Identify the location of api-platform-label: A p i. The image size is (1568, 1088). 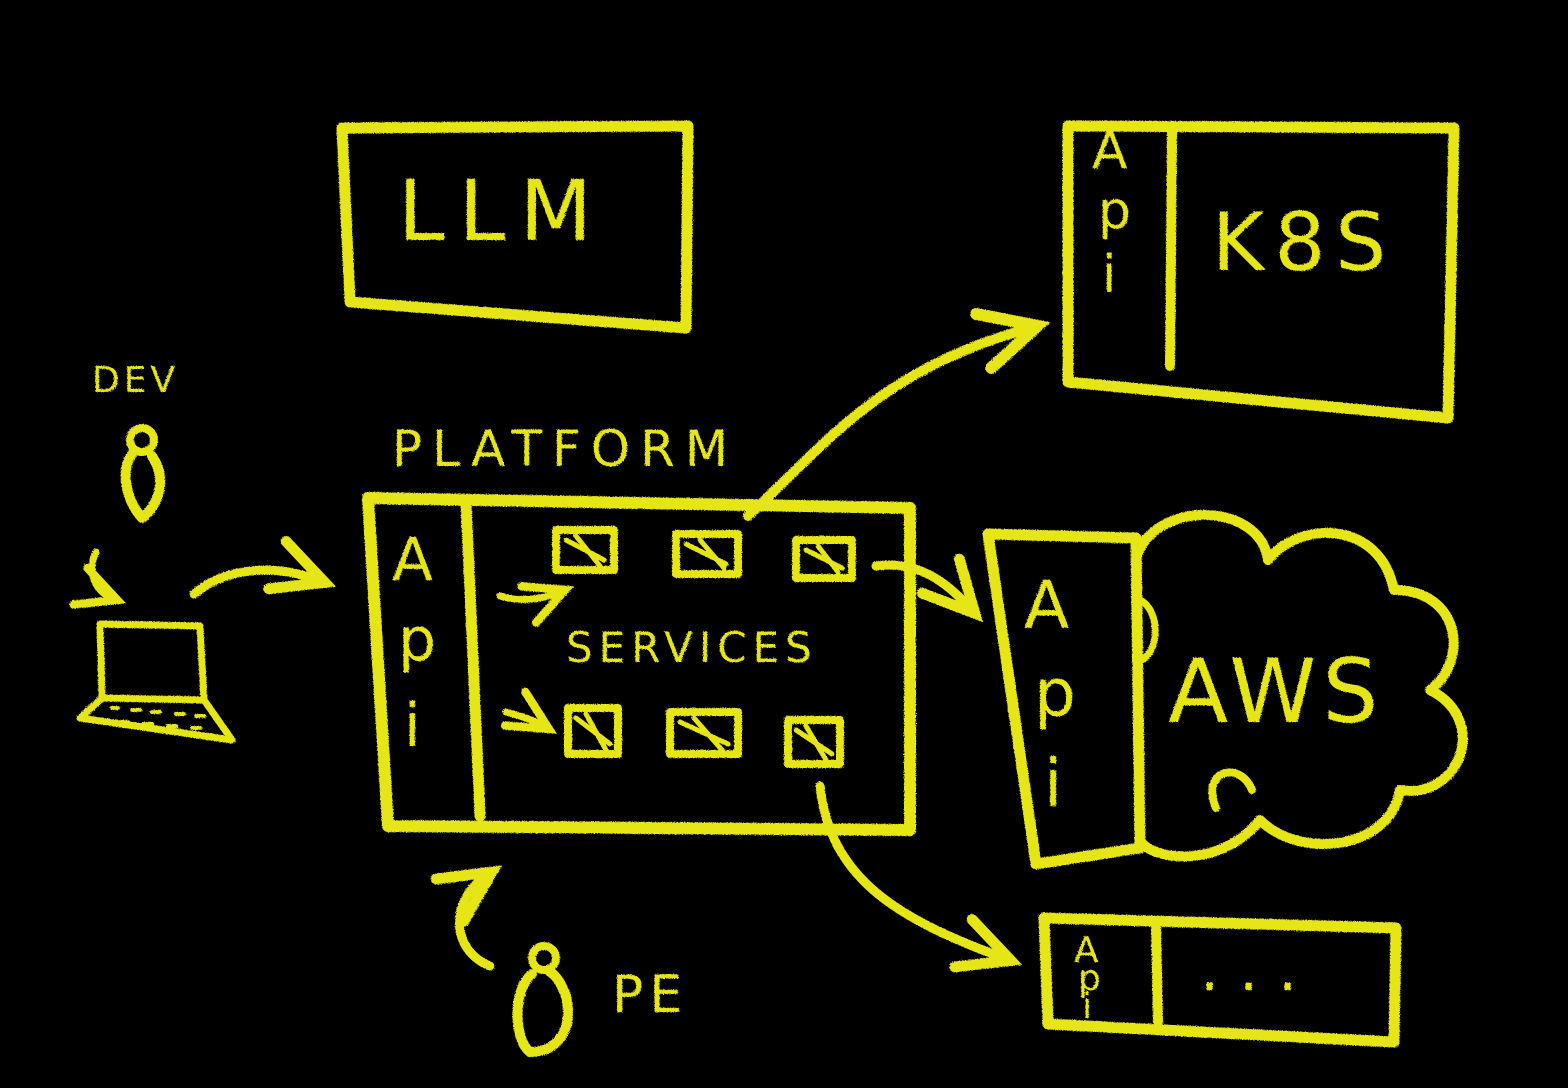
(423, 643).